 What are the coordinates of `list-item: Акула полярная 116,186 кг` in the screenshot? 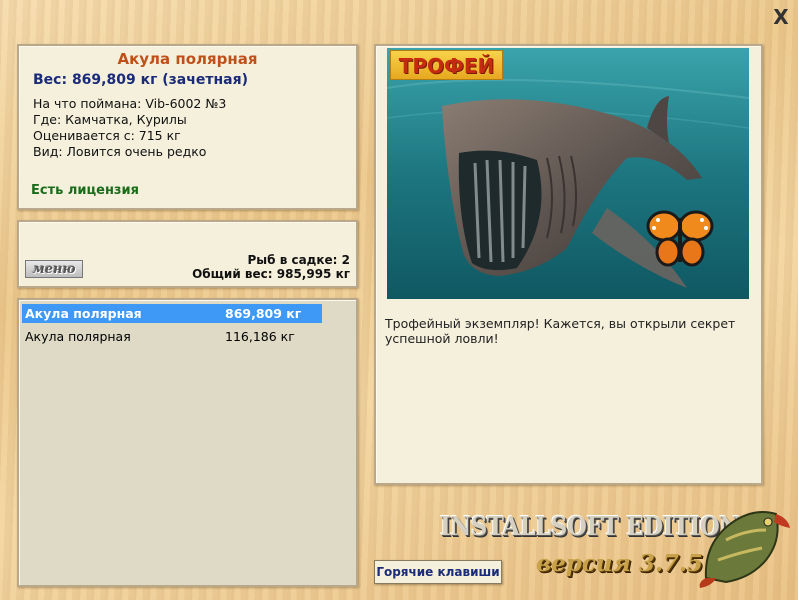 It's located at (172, 336).